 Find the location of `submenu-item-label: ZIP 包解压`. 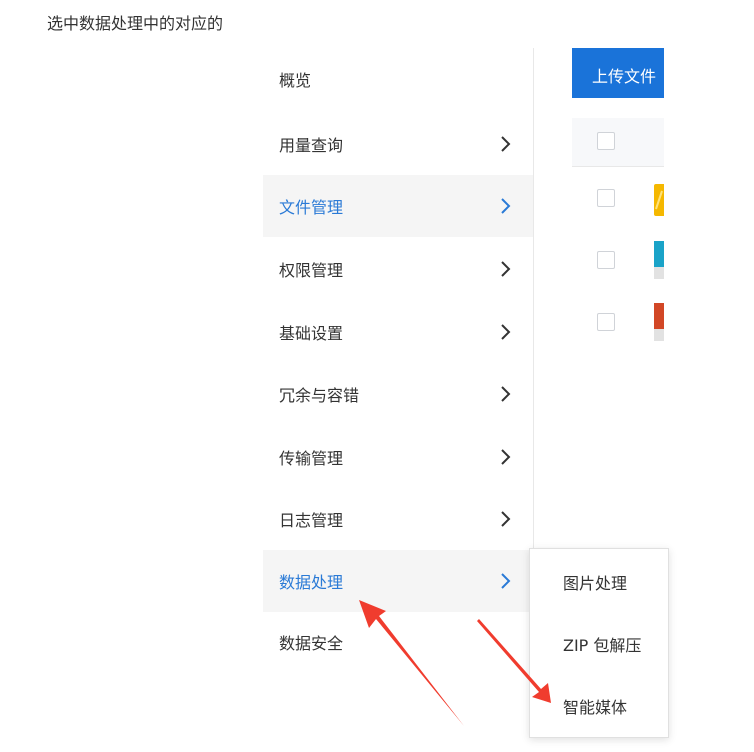

submenu-item-label: ZIP 包解压 is located at coordinates (602, 645).